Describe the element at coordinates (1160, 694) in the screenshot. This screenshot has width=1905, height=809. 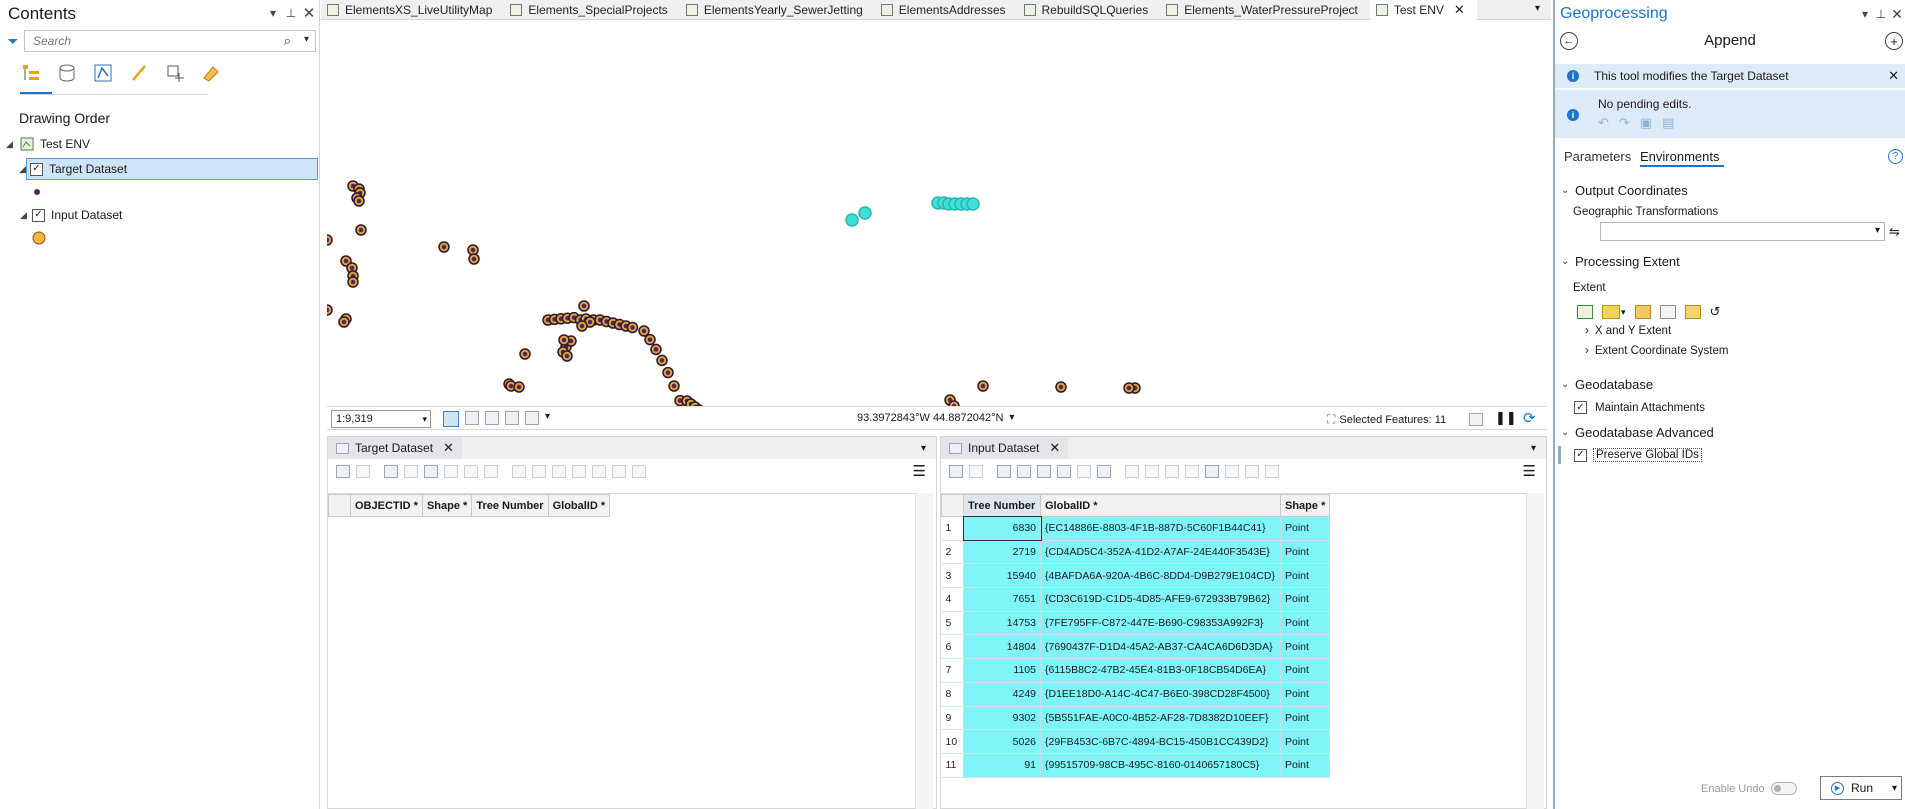
I see `globalid-cell: {D1EE18D0-A14C-4C47-B6E0-398CD28F4500}` at that location.